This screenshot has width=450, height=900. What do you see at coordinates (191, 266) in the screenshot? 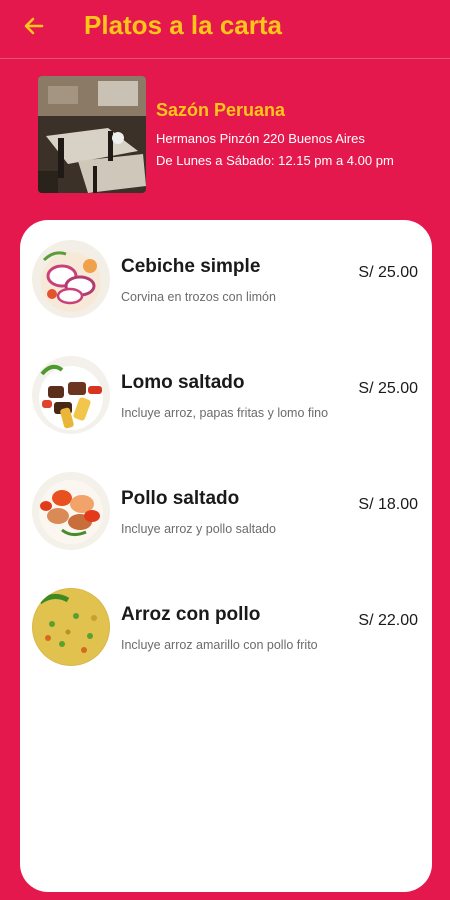
I see `dish-name: Cebiche simple` at bounding box center [191, 266].